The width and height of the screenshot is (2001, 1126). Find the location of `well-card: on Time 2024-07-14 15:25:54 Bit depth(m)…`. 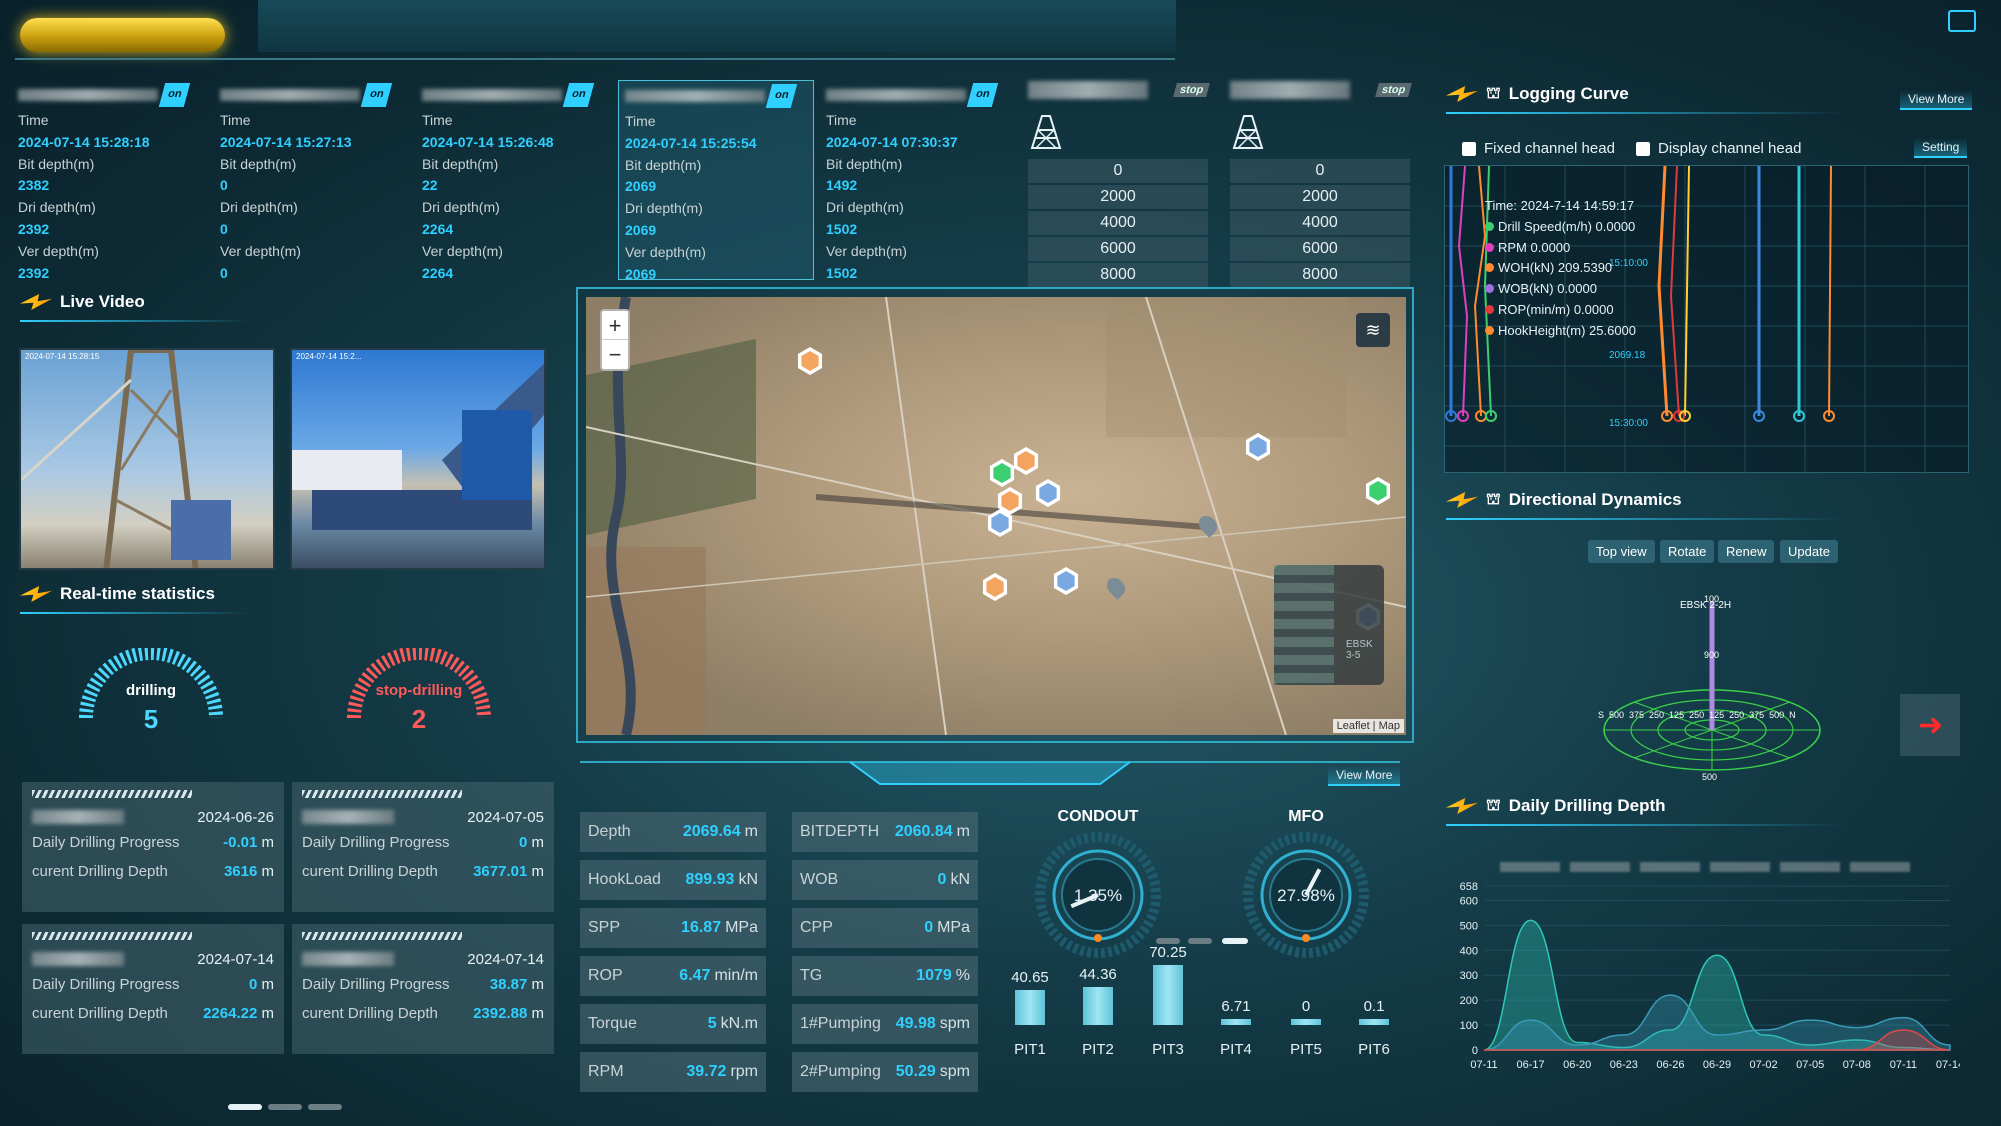

well-card: on Time 2024-07-14 15:25:54 Bit depth(m)… is located at coordinates (716, 181).